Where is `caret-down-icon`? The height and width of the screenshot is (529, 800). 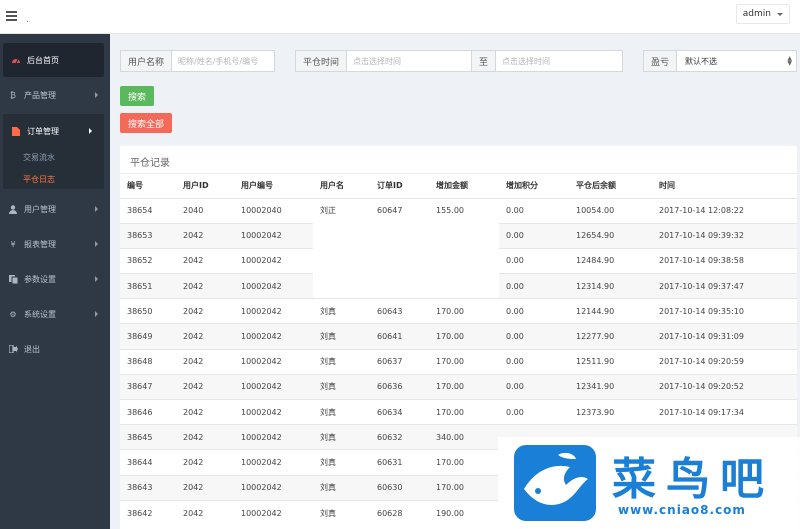
caret-down-icon is located at coordinates (780, 14).